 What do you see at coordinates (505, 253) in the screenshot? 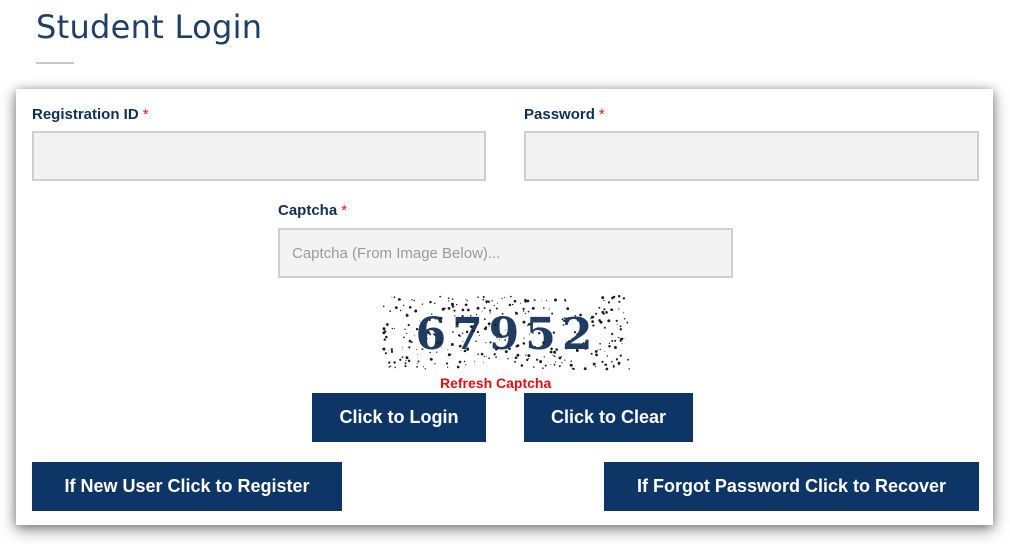
I see `captcha-input` at bounding box center [505, 253].